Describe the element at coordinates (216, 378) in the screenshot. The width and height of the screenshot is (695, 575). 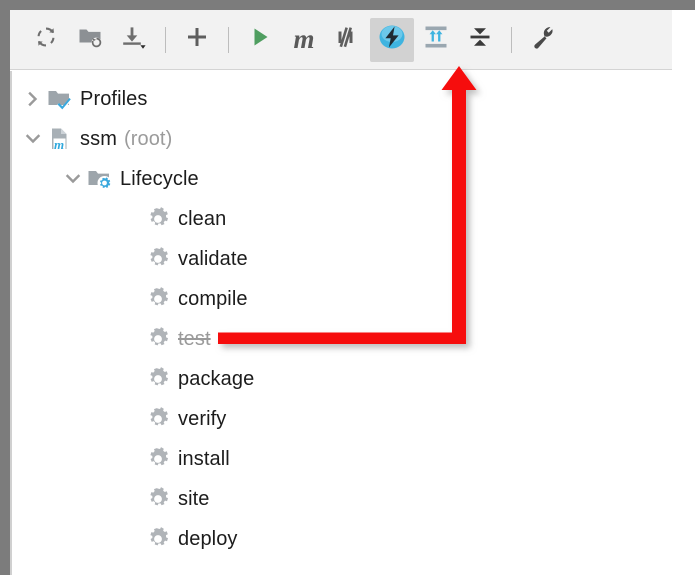
I see `tree-node-label: package` at that location.